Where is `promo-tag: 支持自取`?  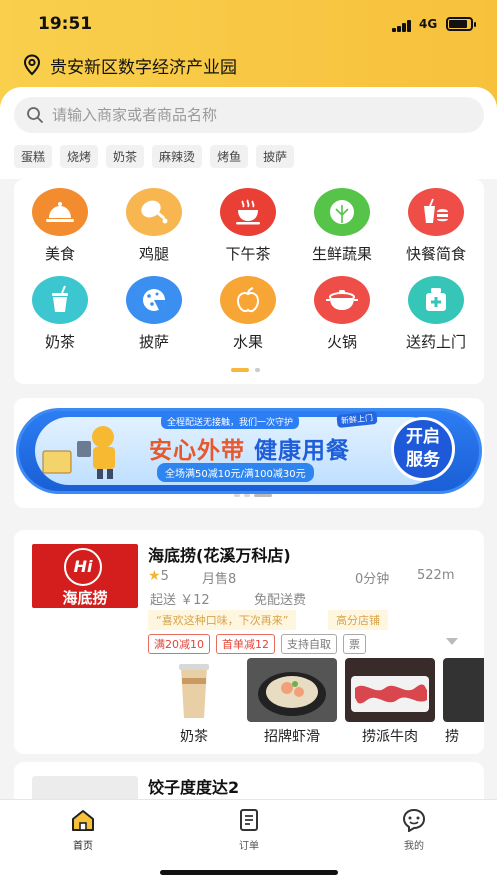 promo-tag: 支持自取 is located at coordinates (309, 644).